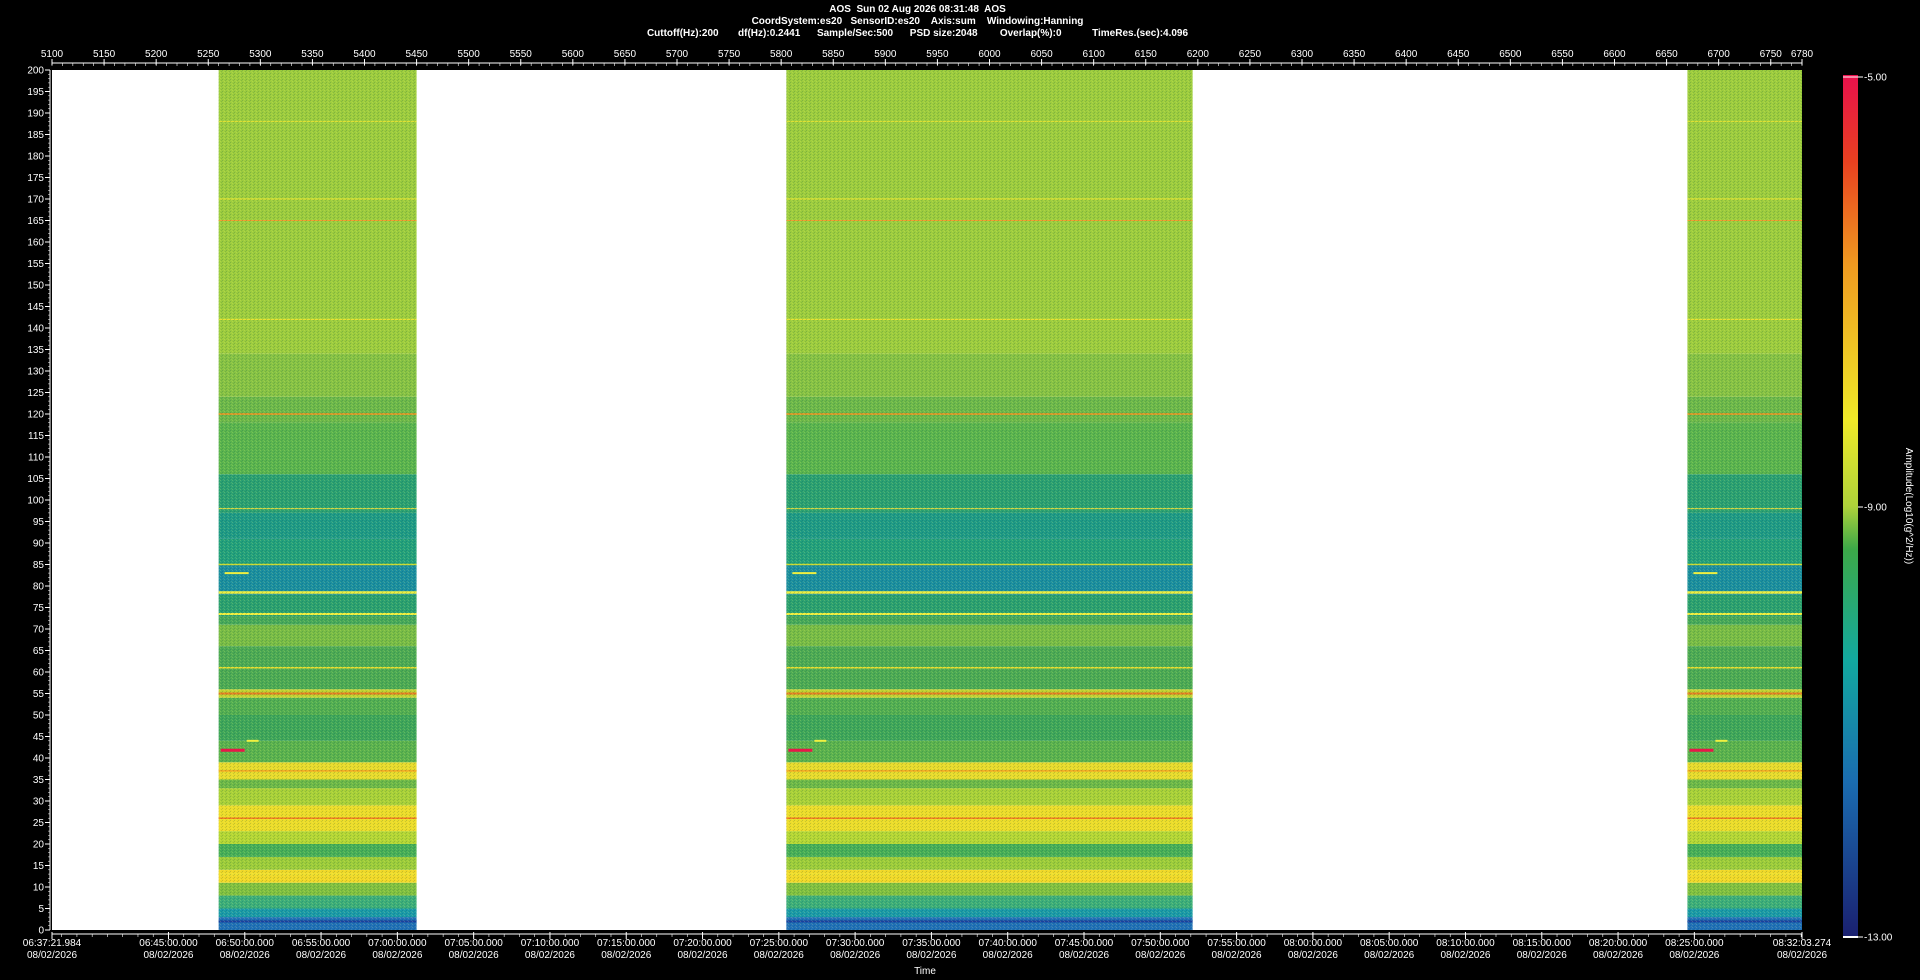  Describe the element at coordinates (1614, 54) in the screenshot. I see `top-tick-label: 6600` at that location.